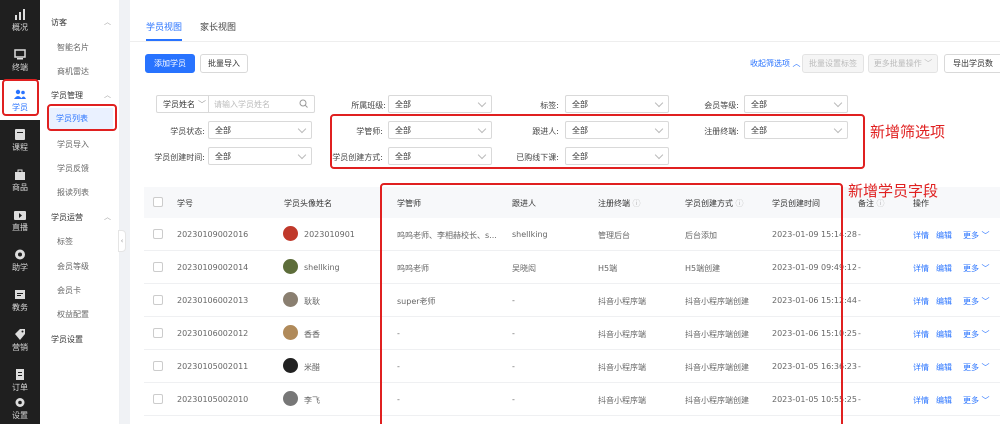 The height and width of the screenshot is (424, 1000). What do you see at coordinates (20, 295) in the screenshot?
I see `academic-icon` at bounding box center [20, 295].